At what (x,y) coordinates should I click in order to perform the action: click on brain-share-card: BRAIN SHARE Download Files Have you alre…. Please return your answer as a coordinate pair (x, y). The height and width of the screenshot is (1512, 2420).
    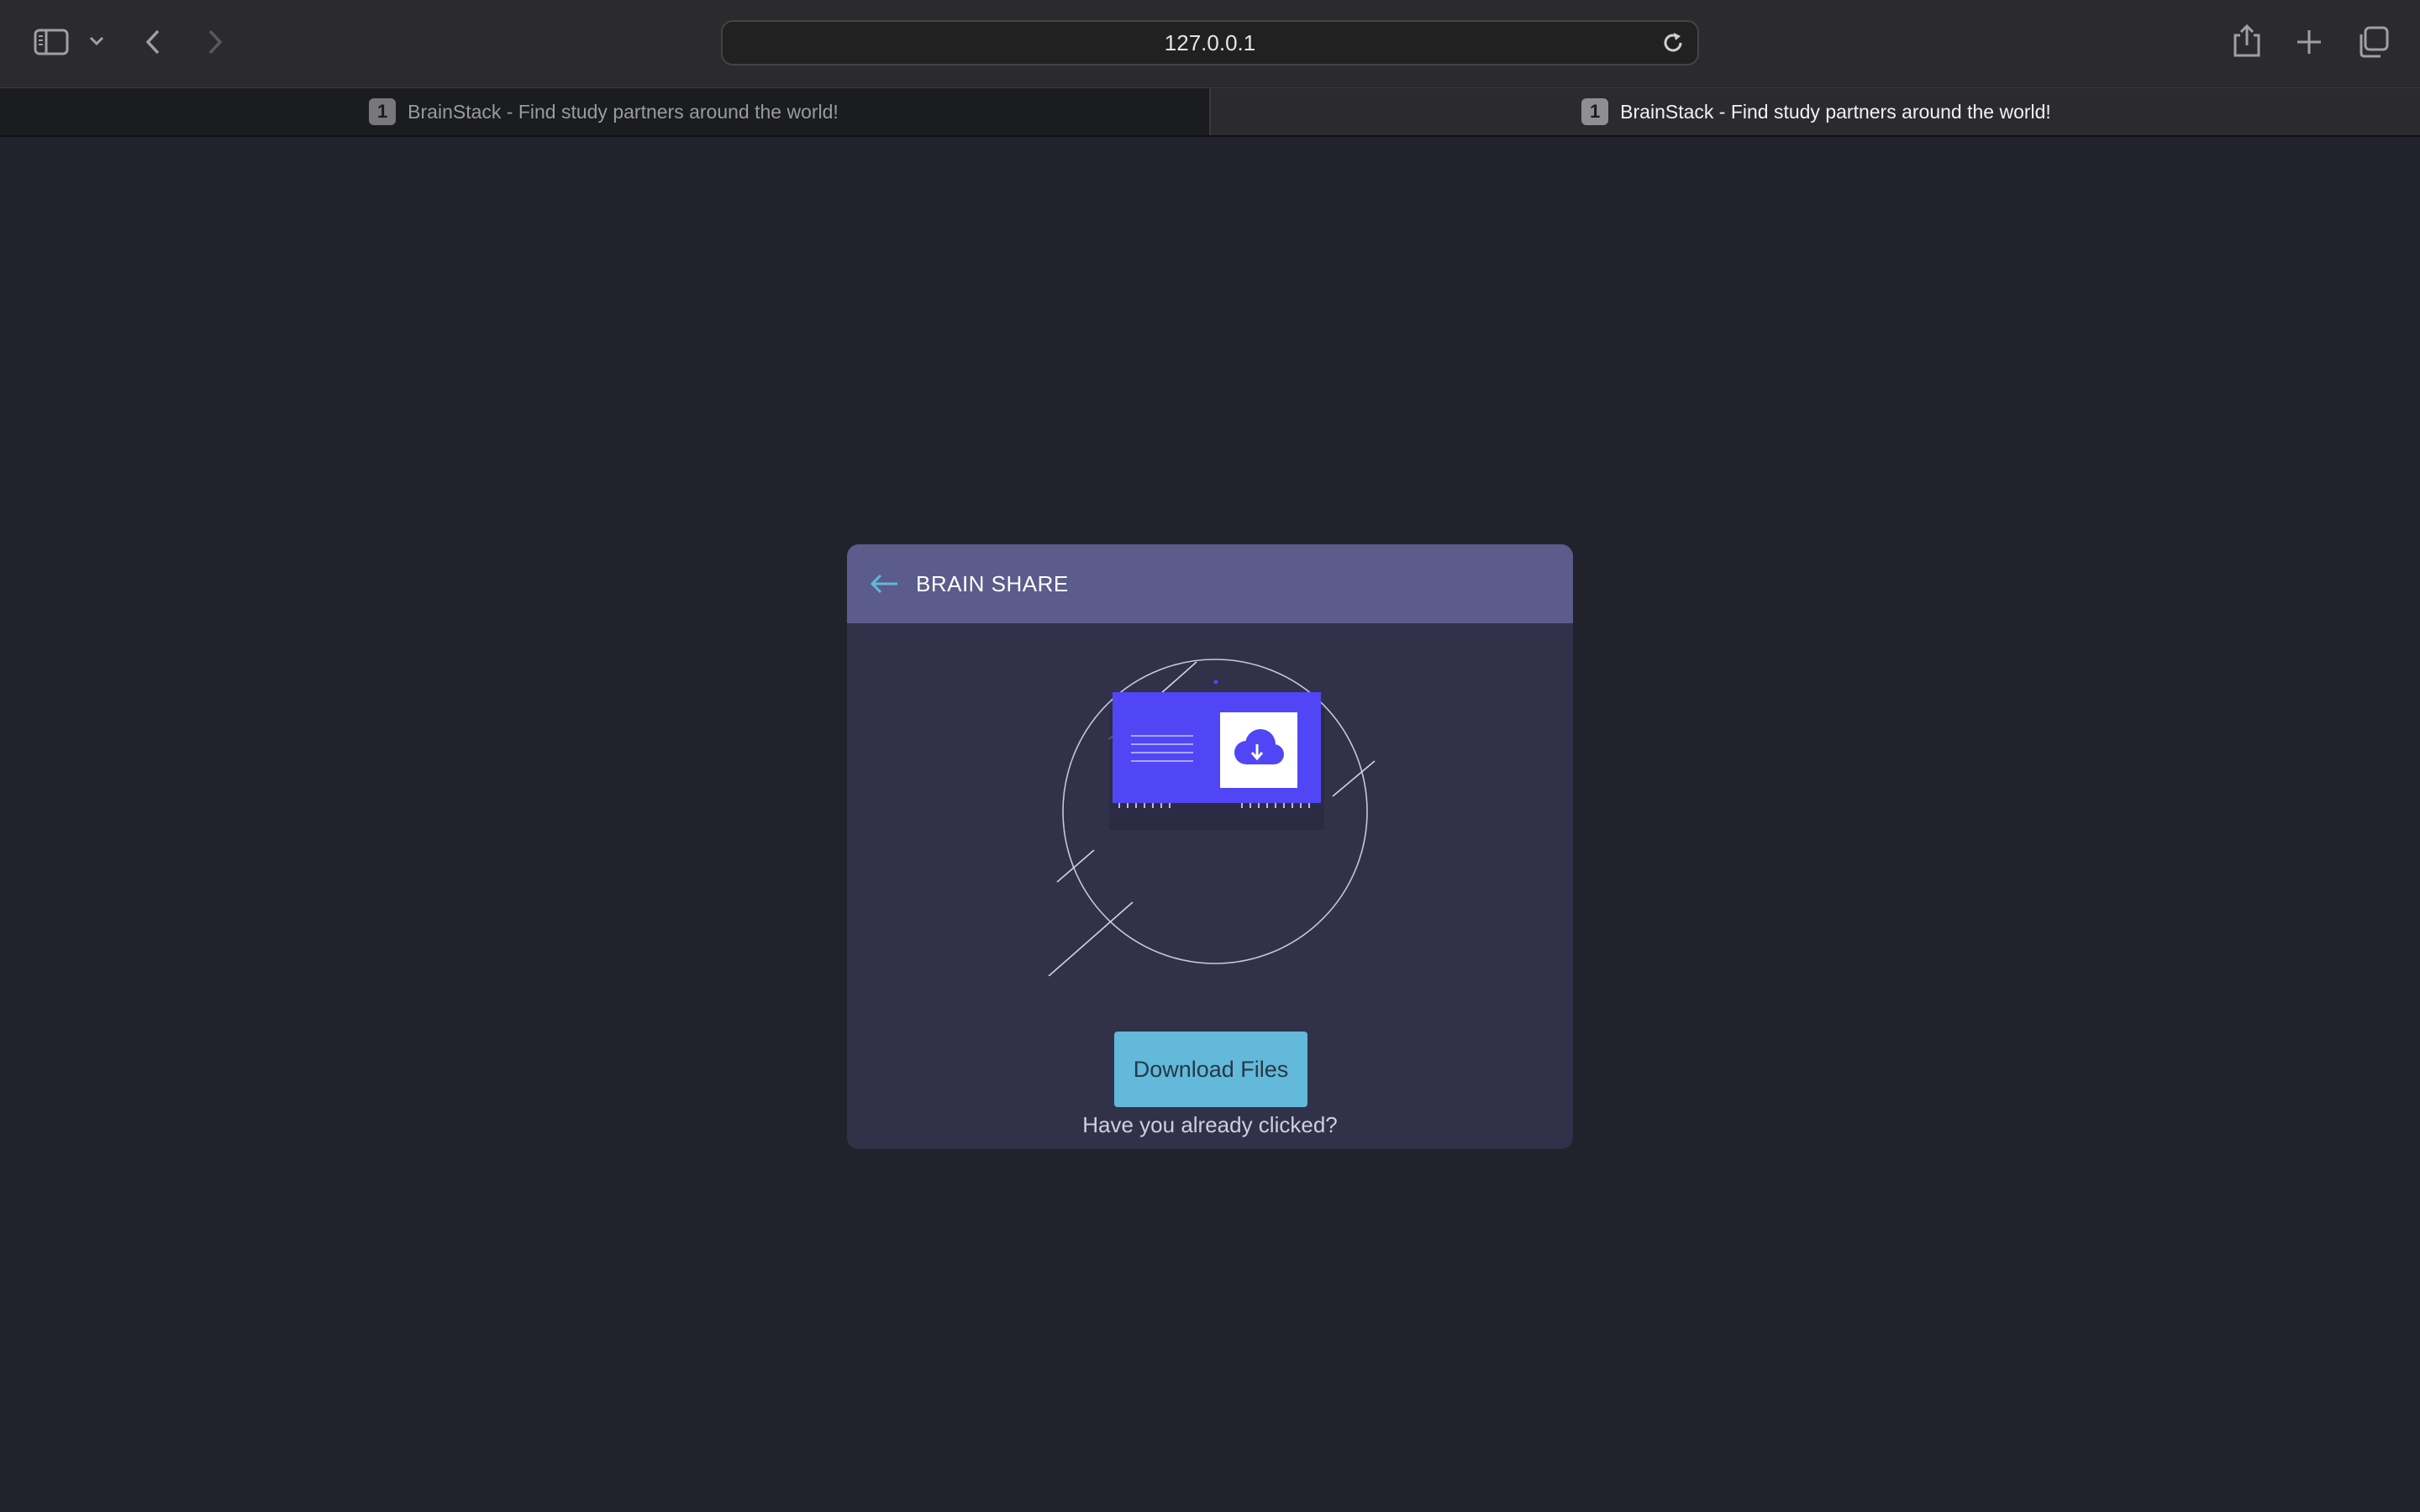
    Looking at the image, I should click on (1210, 846).